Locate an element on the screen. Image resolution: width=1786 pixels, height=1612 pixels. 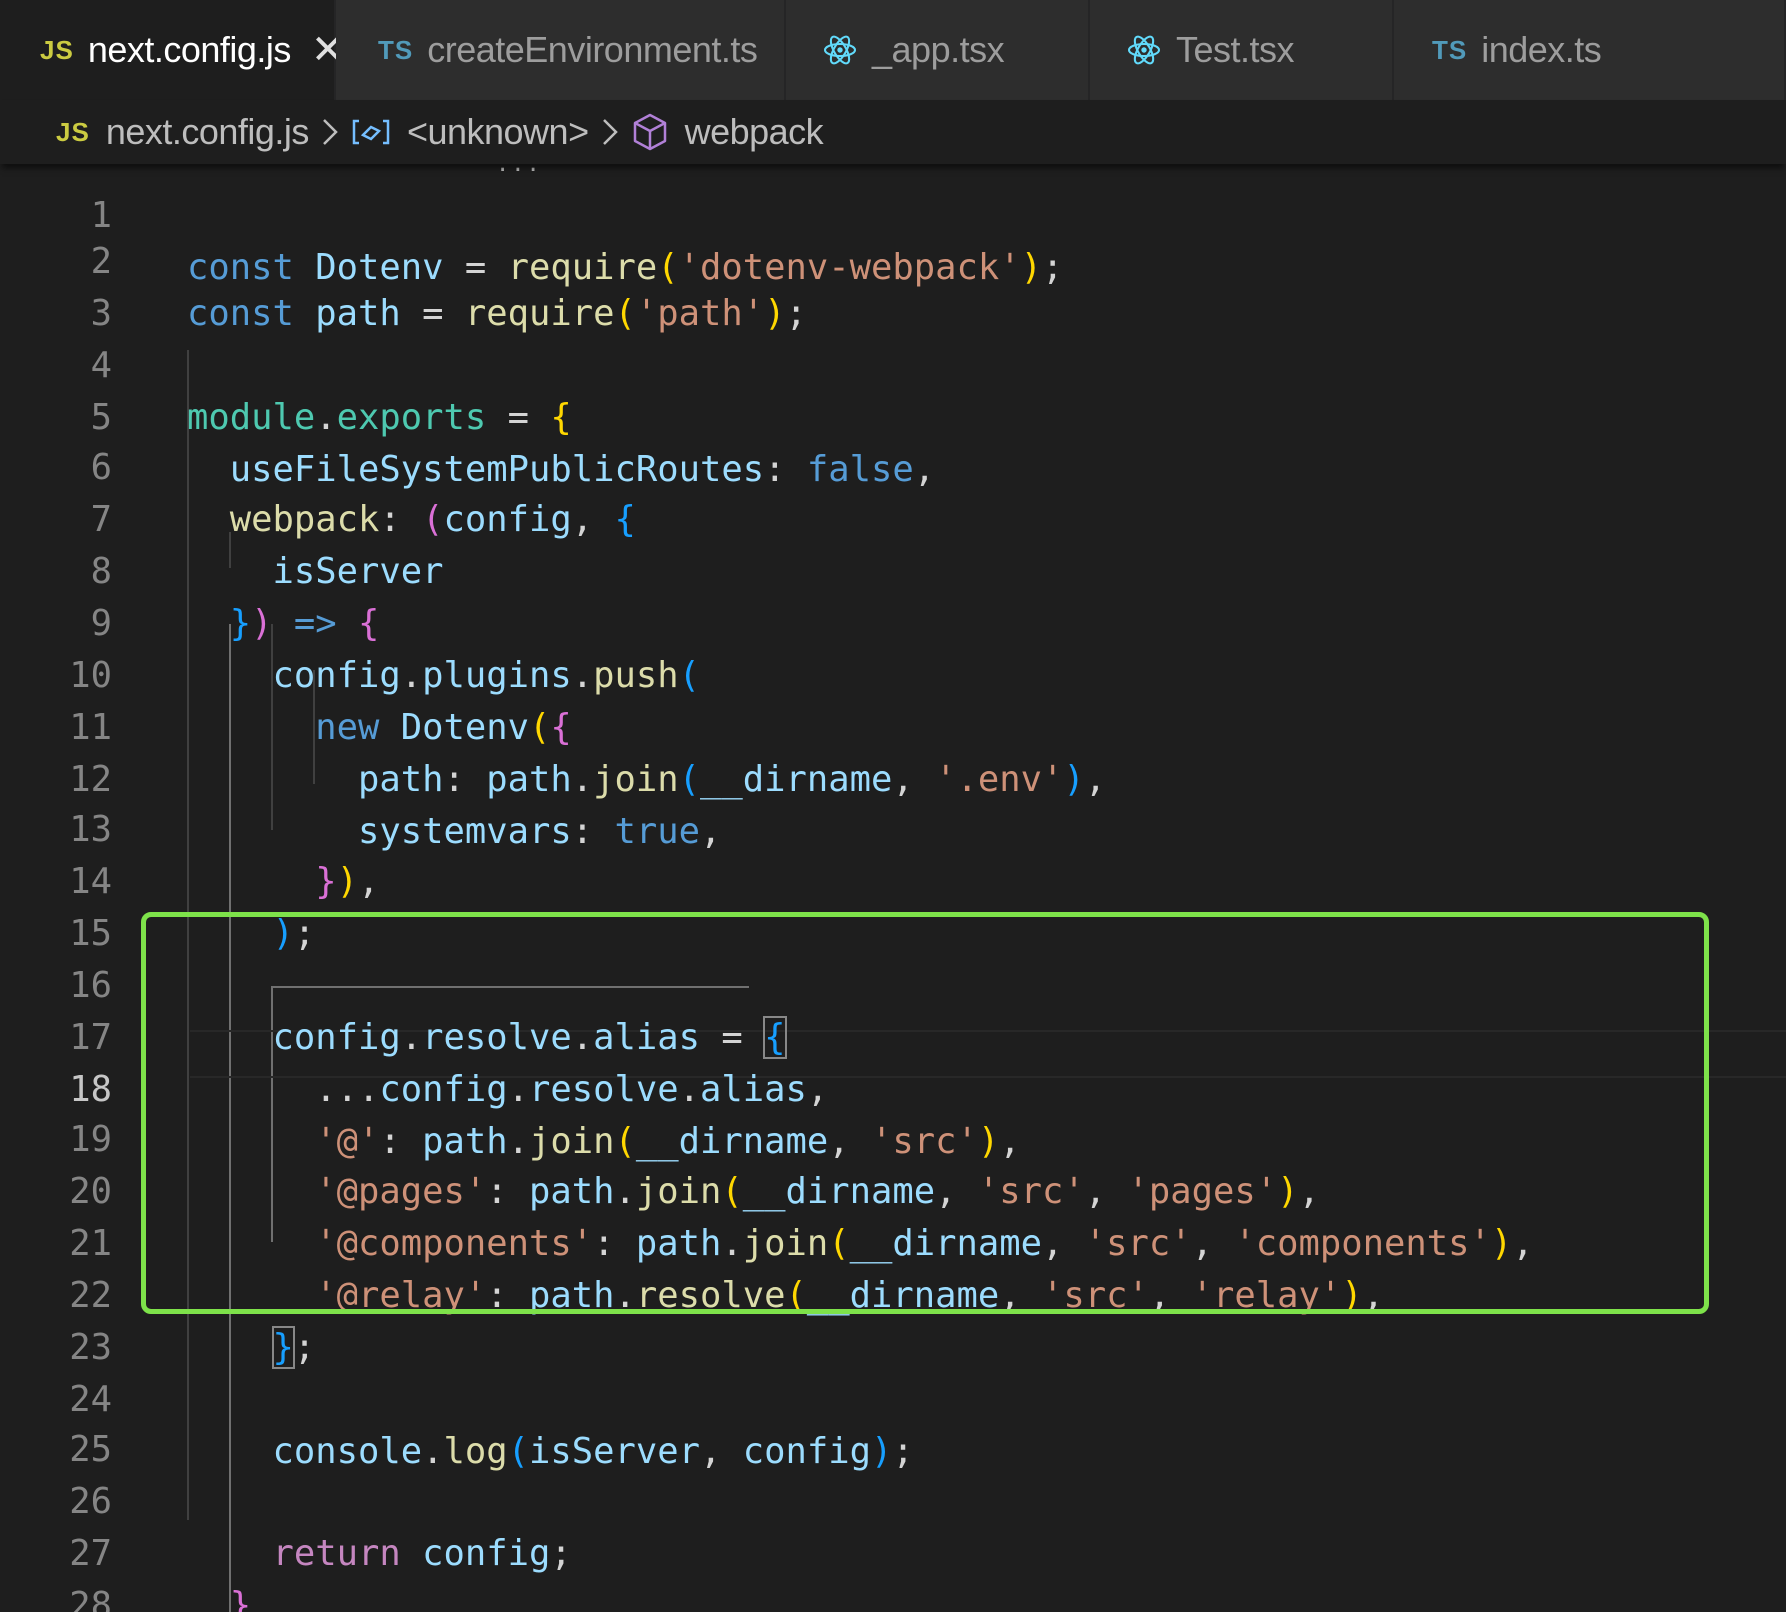
variable-symbol-icon is located at coordinates (371, 132).